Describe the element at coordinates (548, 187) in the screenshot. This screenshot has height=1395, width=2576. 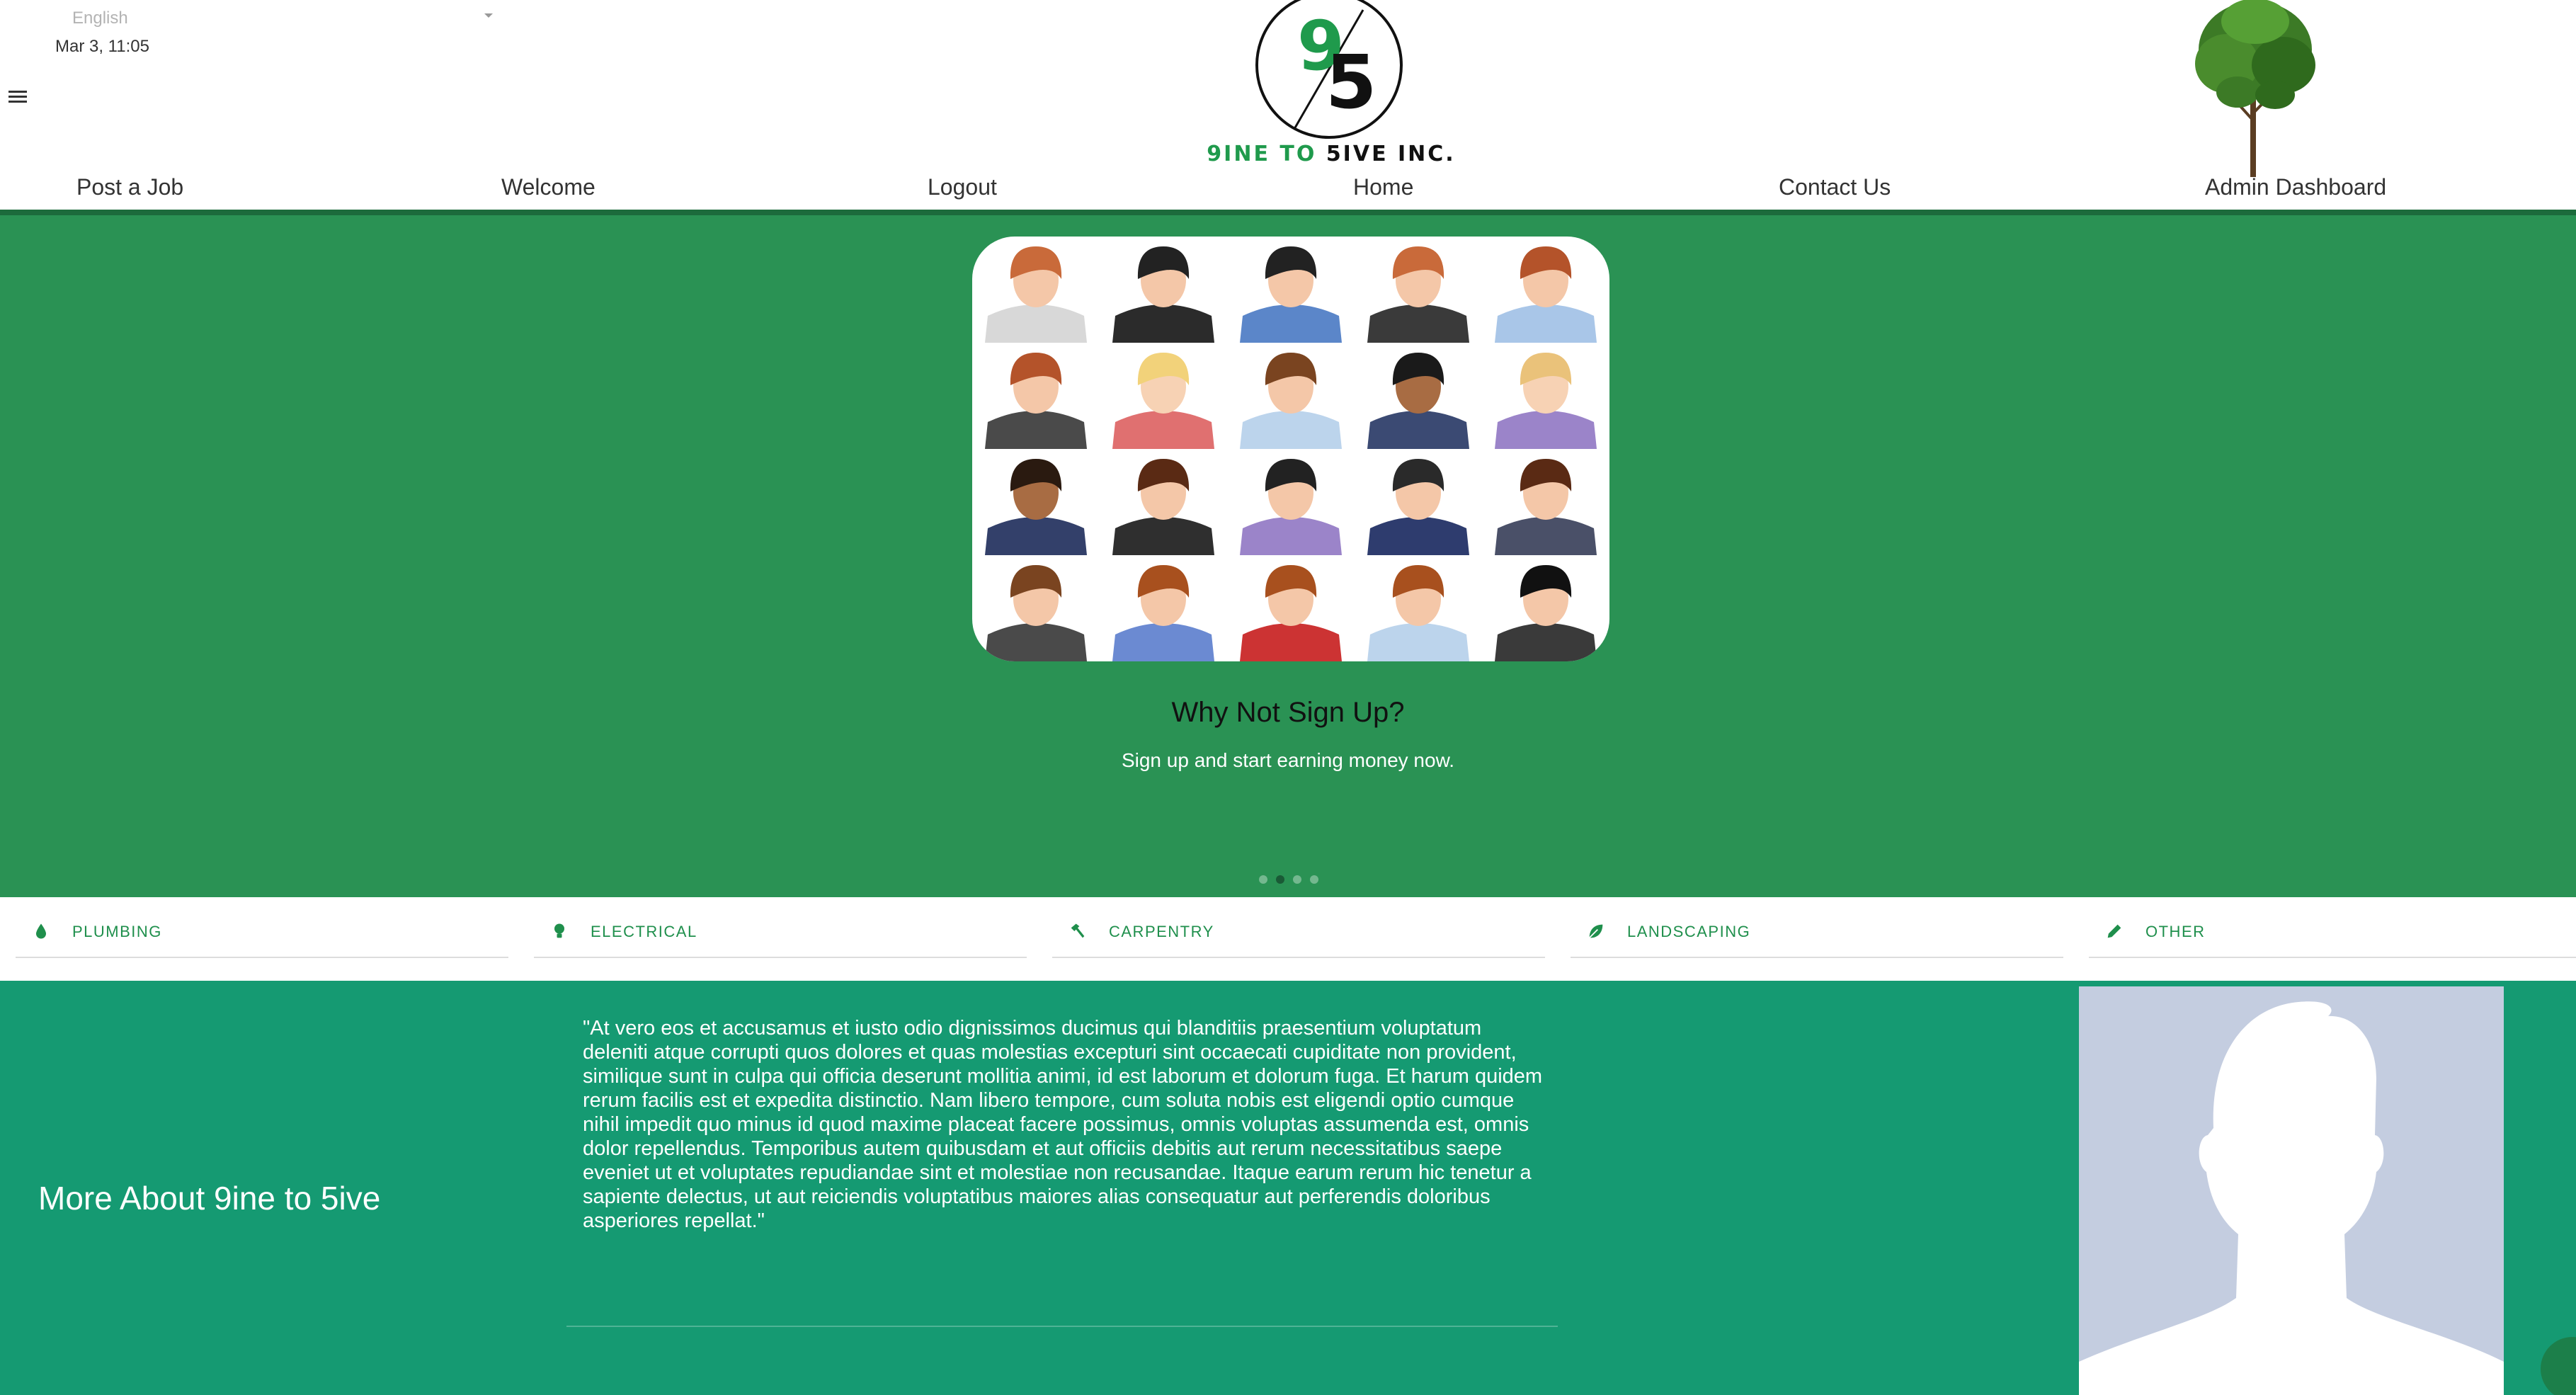
I see `nav-welcome: Welcome` at that location.